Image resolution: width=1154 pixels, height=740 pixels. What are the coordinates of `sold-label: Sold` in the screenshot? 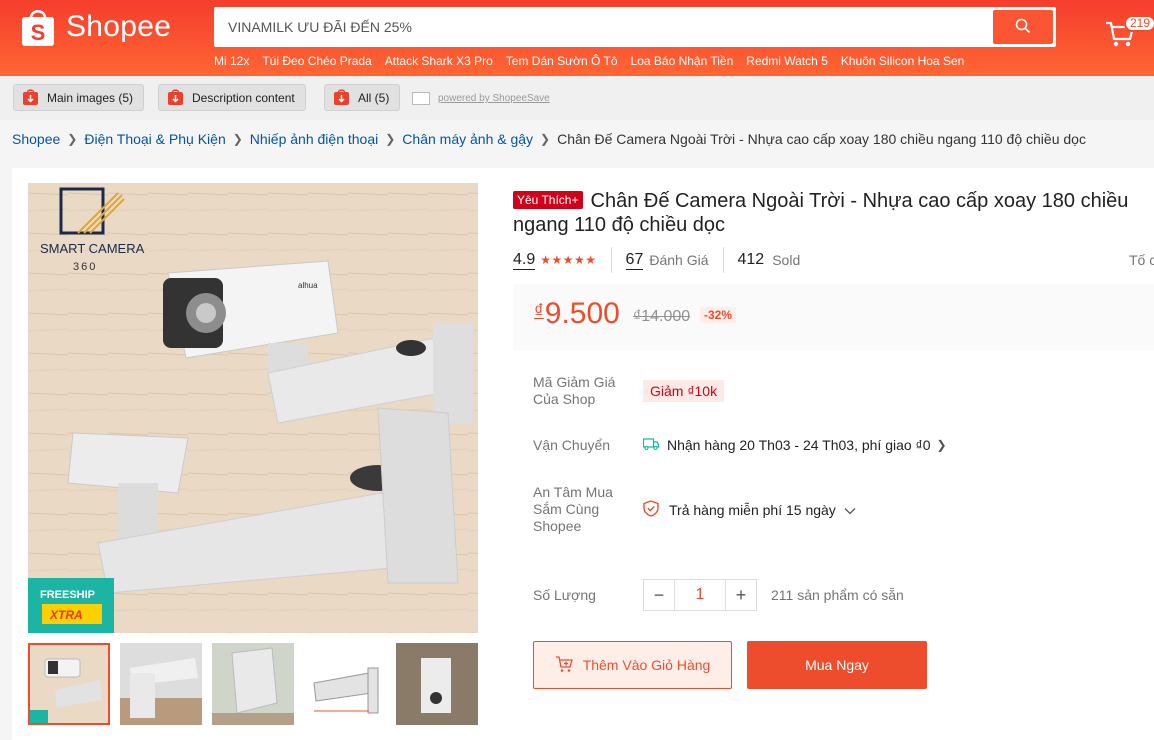 It's located at (786, 260).